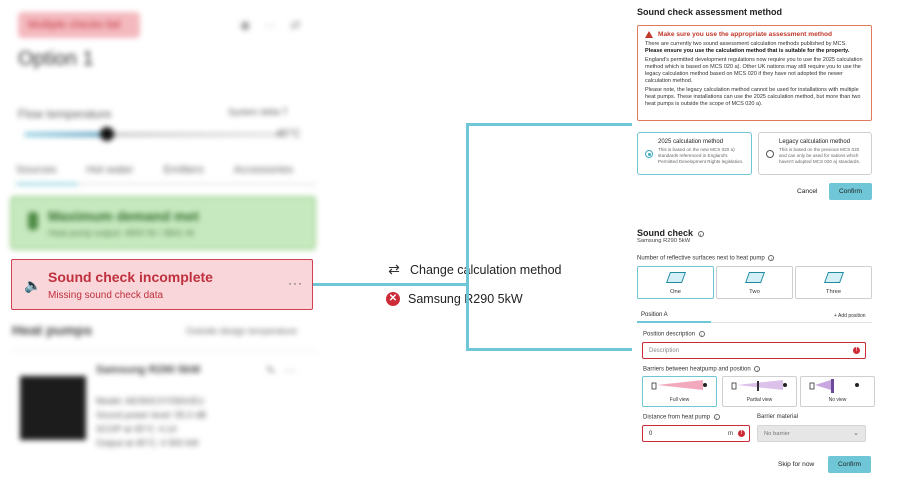  What do you see at coordinates (52, 330) in the screenshot?
I see `heat-pumps-heading: Heat pumps` at bounding box center [52, 330].